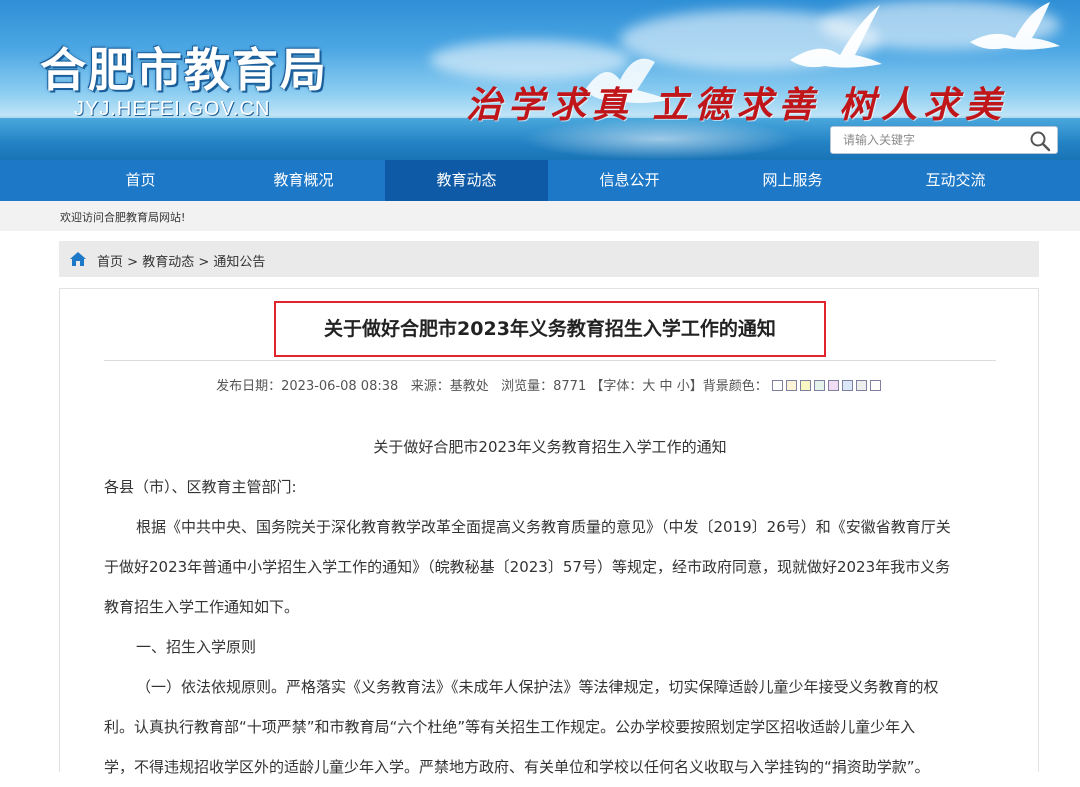  What do you see at coordinates (926, 140) in the screenshot?
I see `search-input` at bounding box center [926, 140].